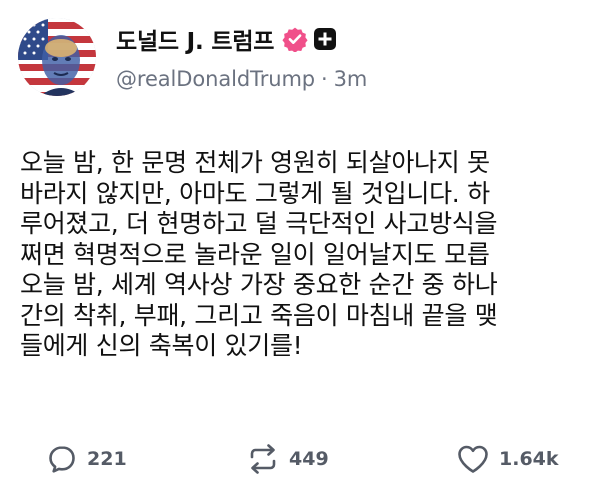 This screenshot has width=600, height=500. What do you see at coordinates (195, 39) in the screenshot?
I see `author-display-name: 도널드 J. 트럼프` at bounding box center [195, 39].